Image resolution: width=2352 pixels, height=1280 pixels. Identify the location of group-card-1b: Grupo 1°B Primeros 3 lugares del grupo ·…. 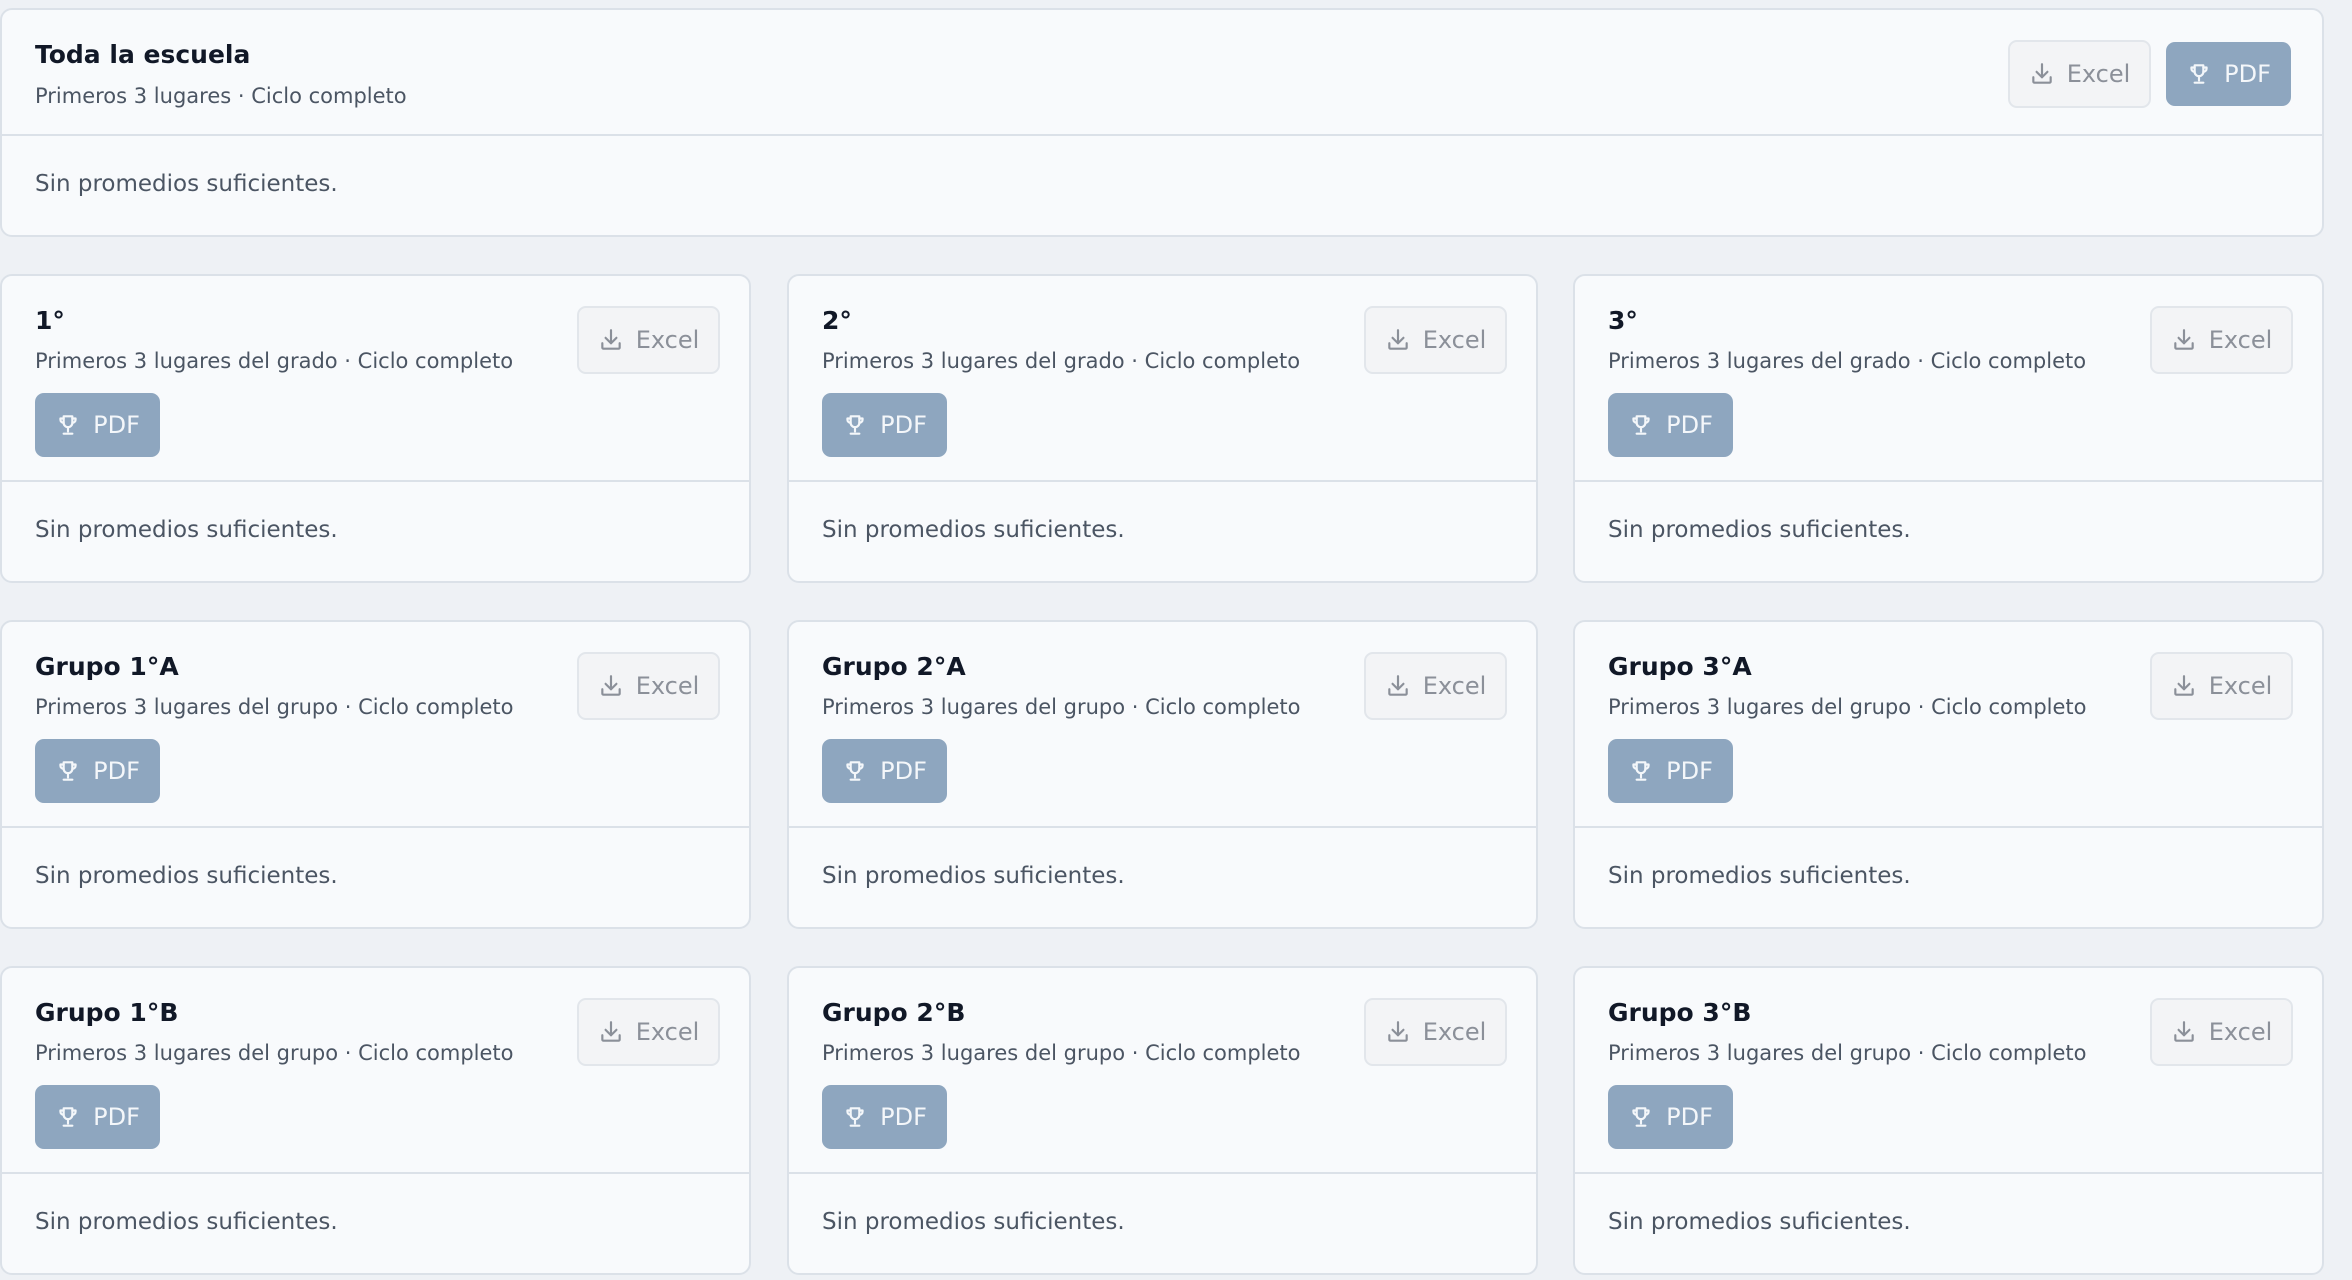
(375, 1120).